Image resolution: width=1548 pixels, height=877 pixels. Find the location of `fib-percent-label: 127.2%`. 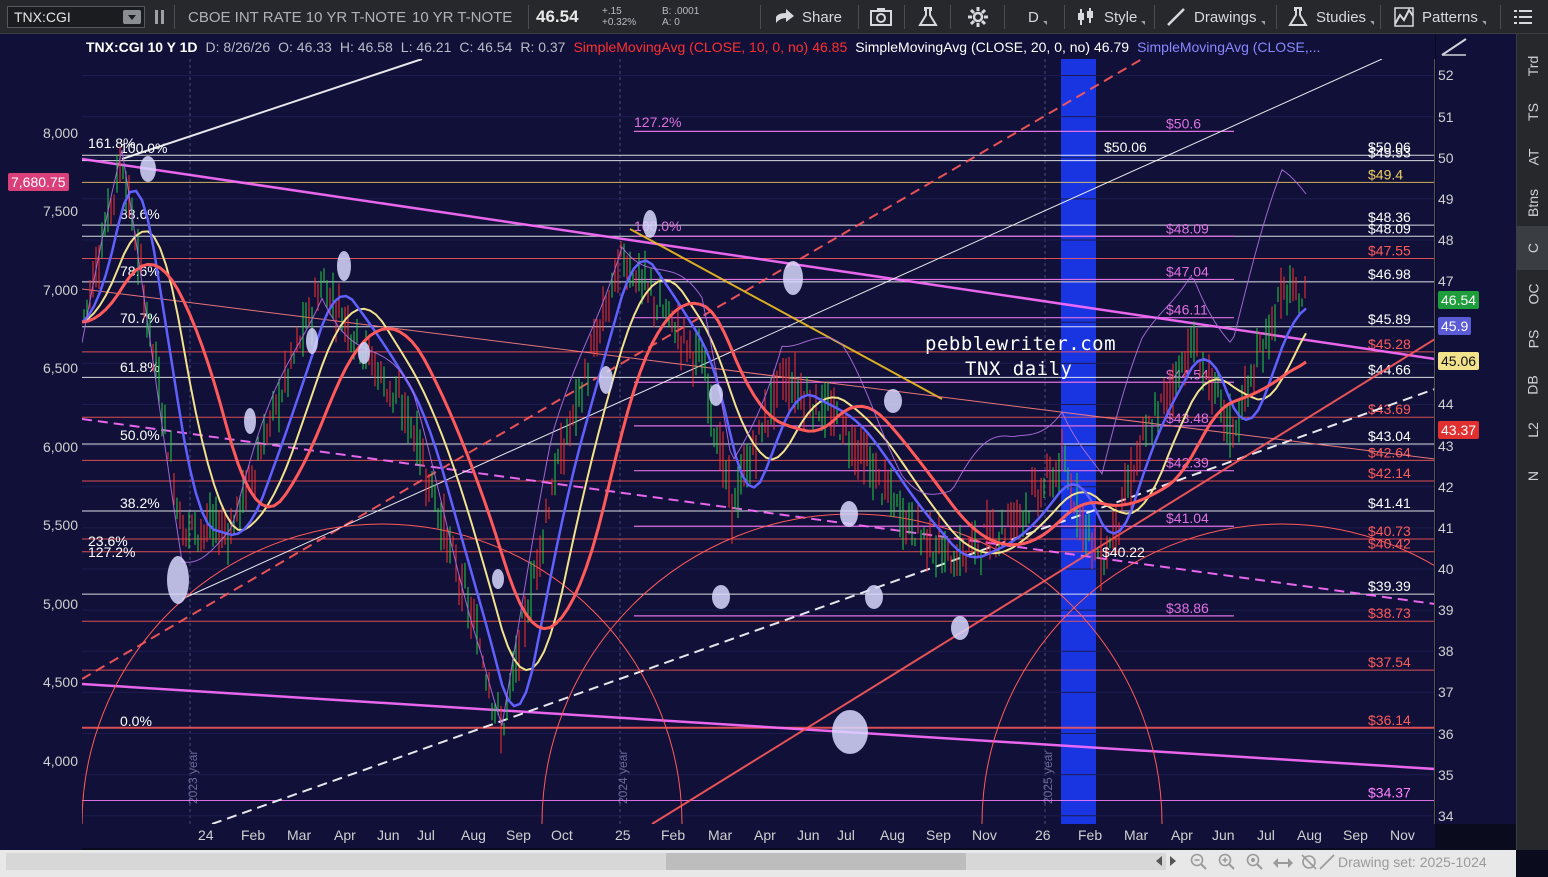

fib-percent-label: 127.2% is located at coordinates (657, 122).